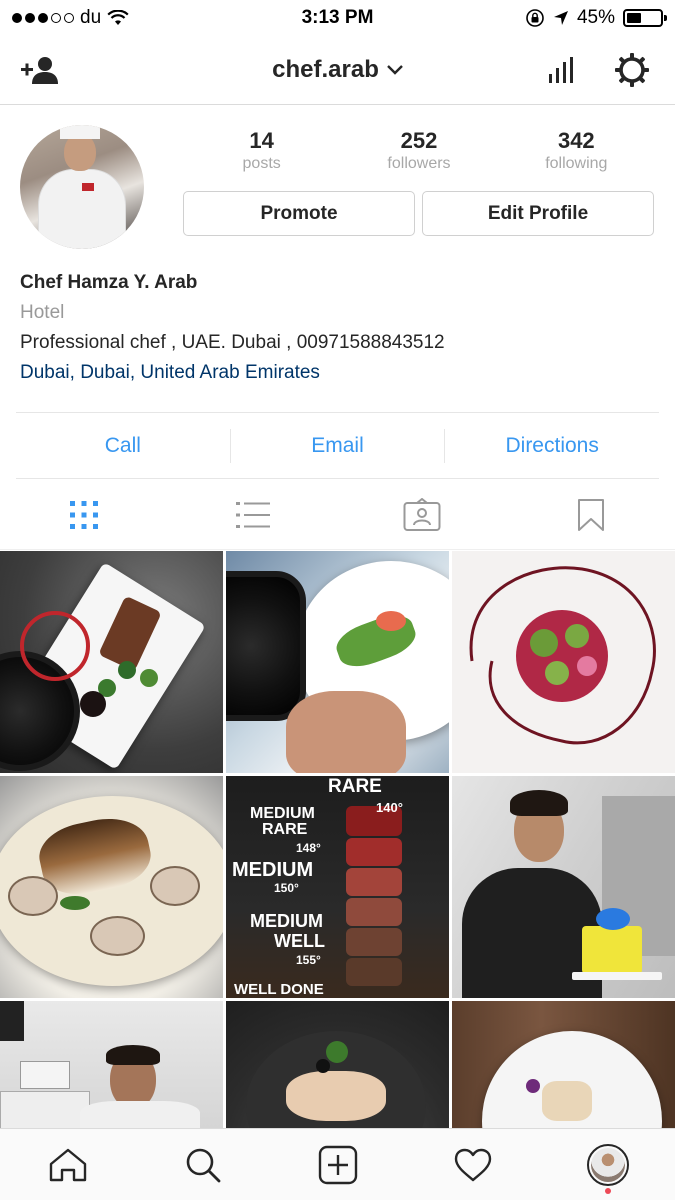 The image size is (675, 1200). I want to click on edit-profile-button: Edit Profile, so click(538, 213).